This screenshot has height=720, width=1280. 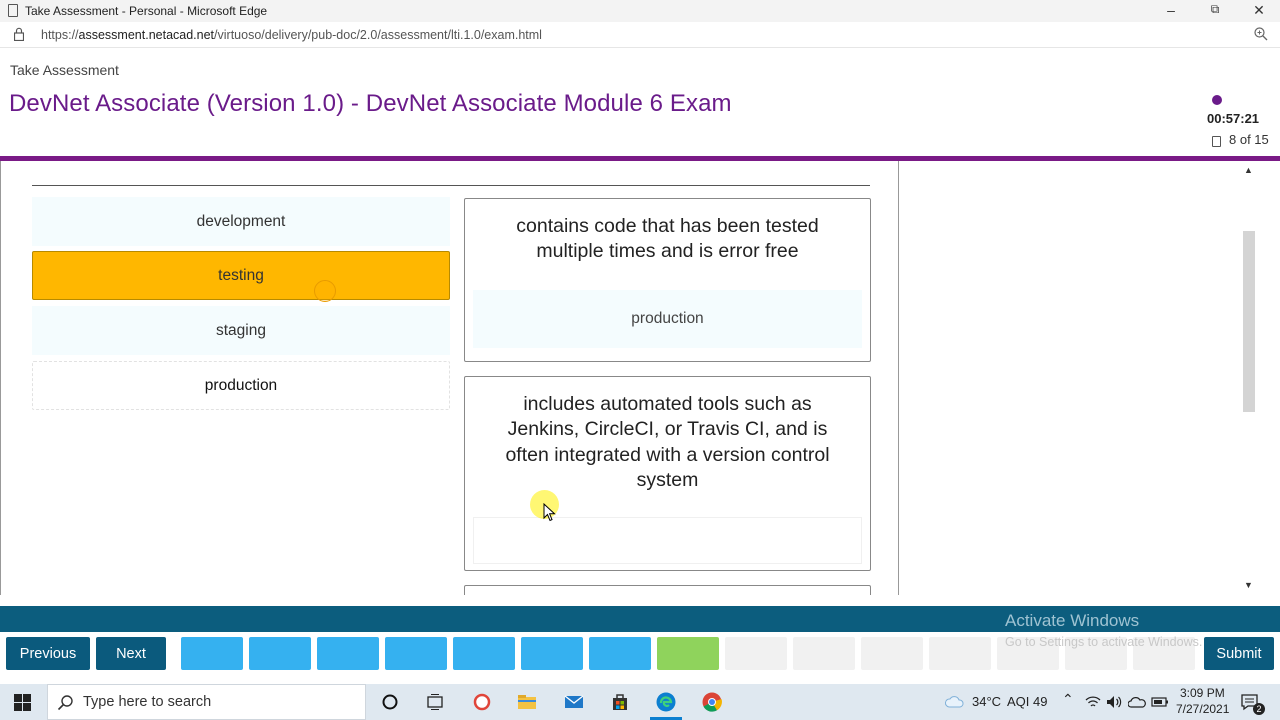 I want to click on task-view-icon, so click(x=435, y=702).